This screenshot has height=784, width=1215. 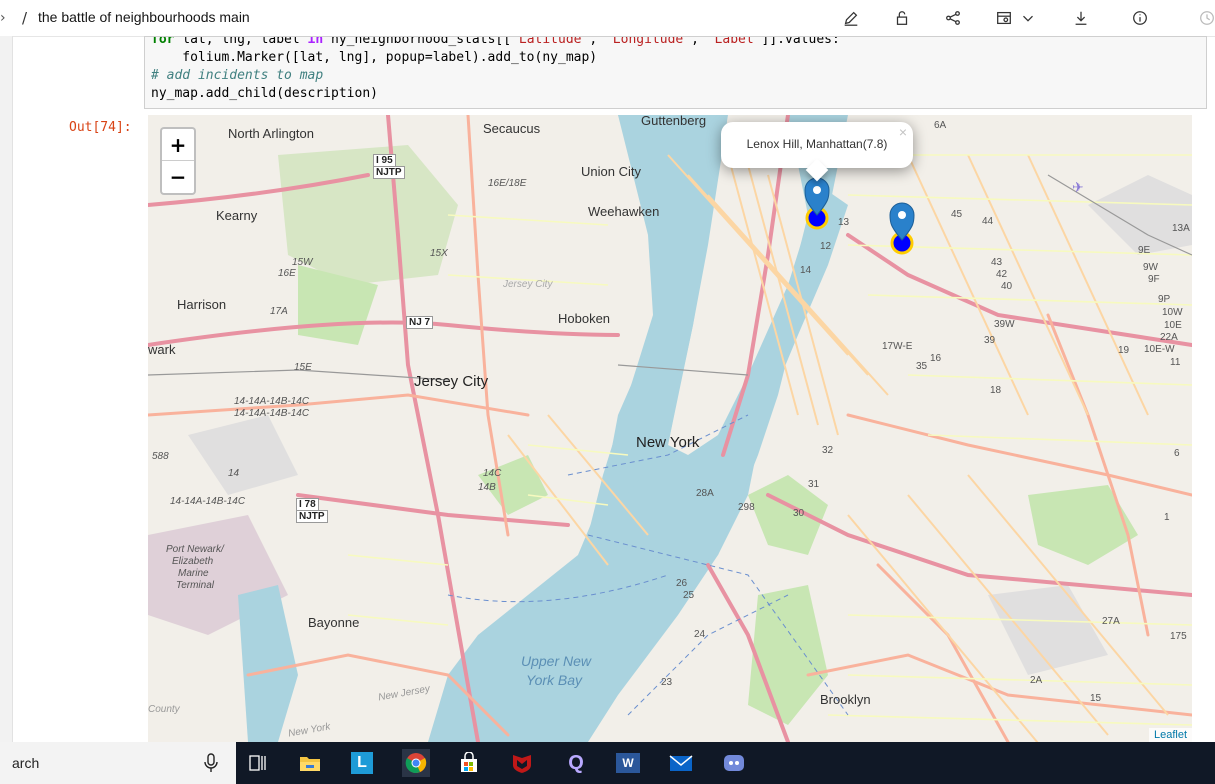 I want to click on route-18: 18, so click(x=996, y=390).